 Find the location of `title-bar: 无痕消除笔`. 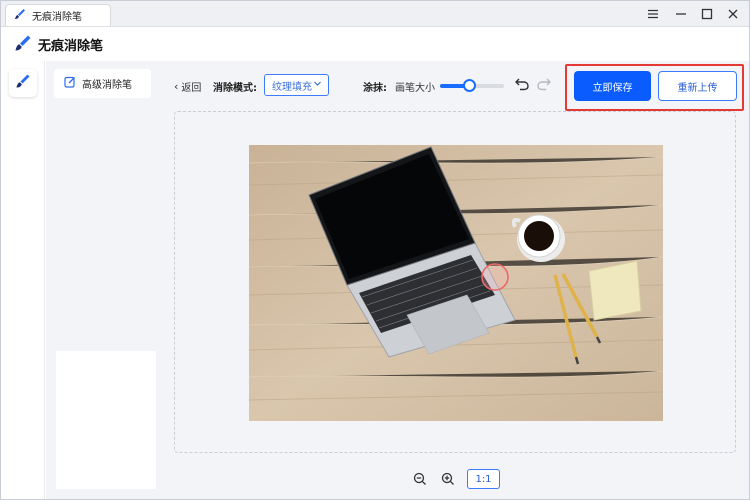

title-bar: 无痕消除笔 is located at coordinates (375, 14).